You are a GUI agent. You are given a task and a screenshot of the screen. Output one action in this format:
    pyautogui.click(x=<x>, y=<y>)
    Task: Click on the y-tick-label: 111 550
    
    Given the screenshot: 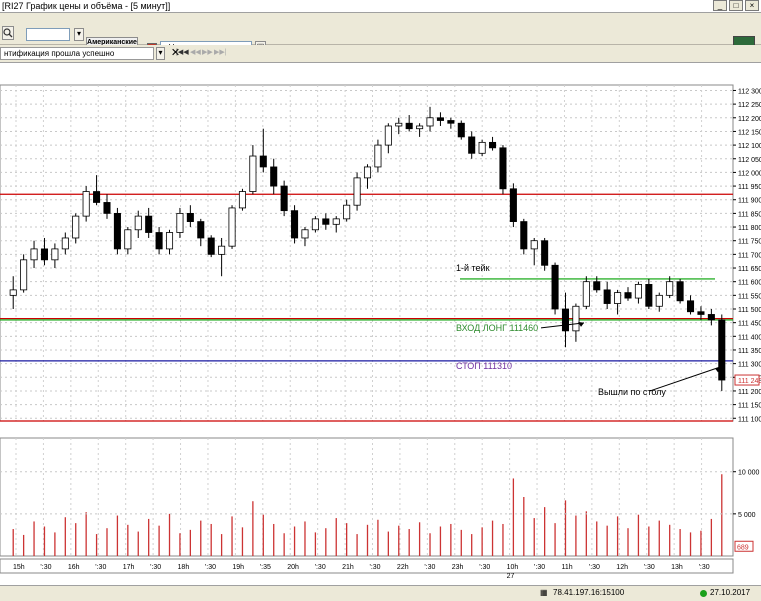 What is the action you would take?
    pyautogui.click(x=749, y=296)
    